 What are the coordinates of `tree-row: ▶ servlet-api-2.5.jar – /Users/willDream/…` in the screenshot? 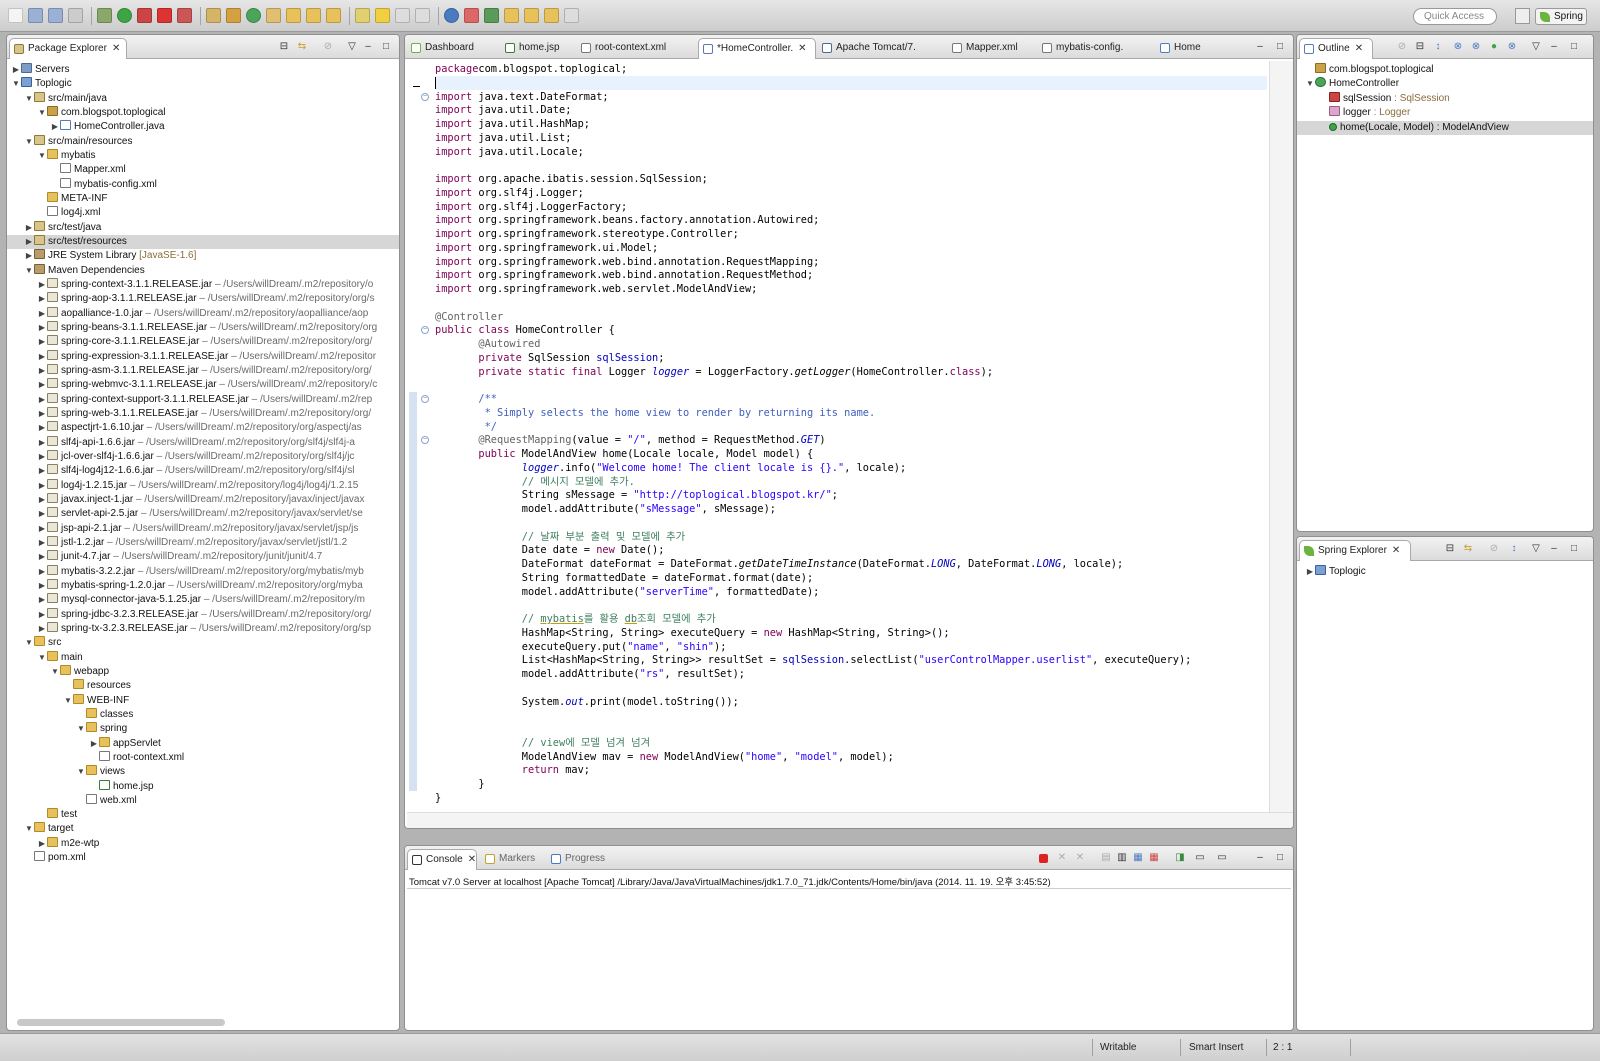 It's located at (203, 514).